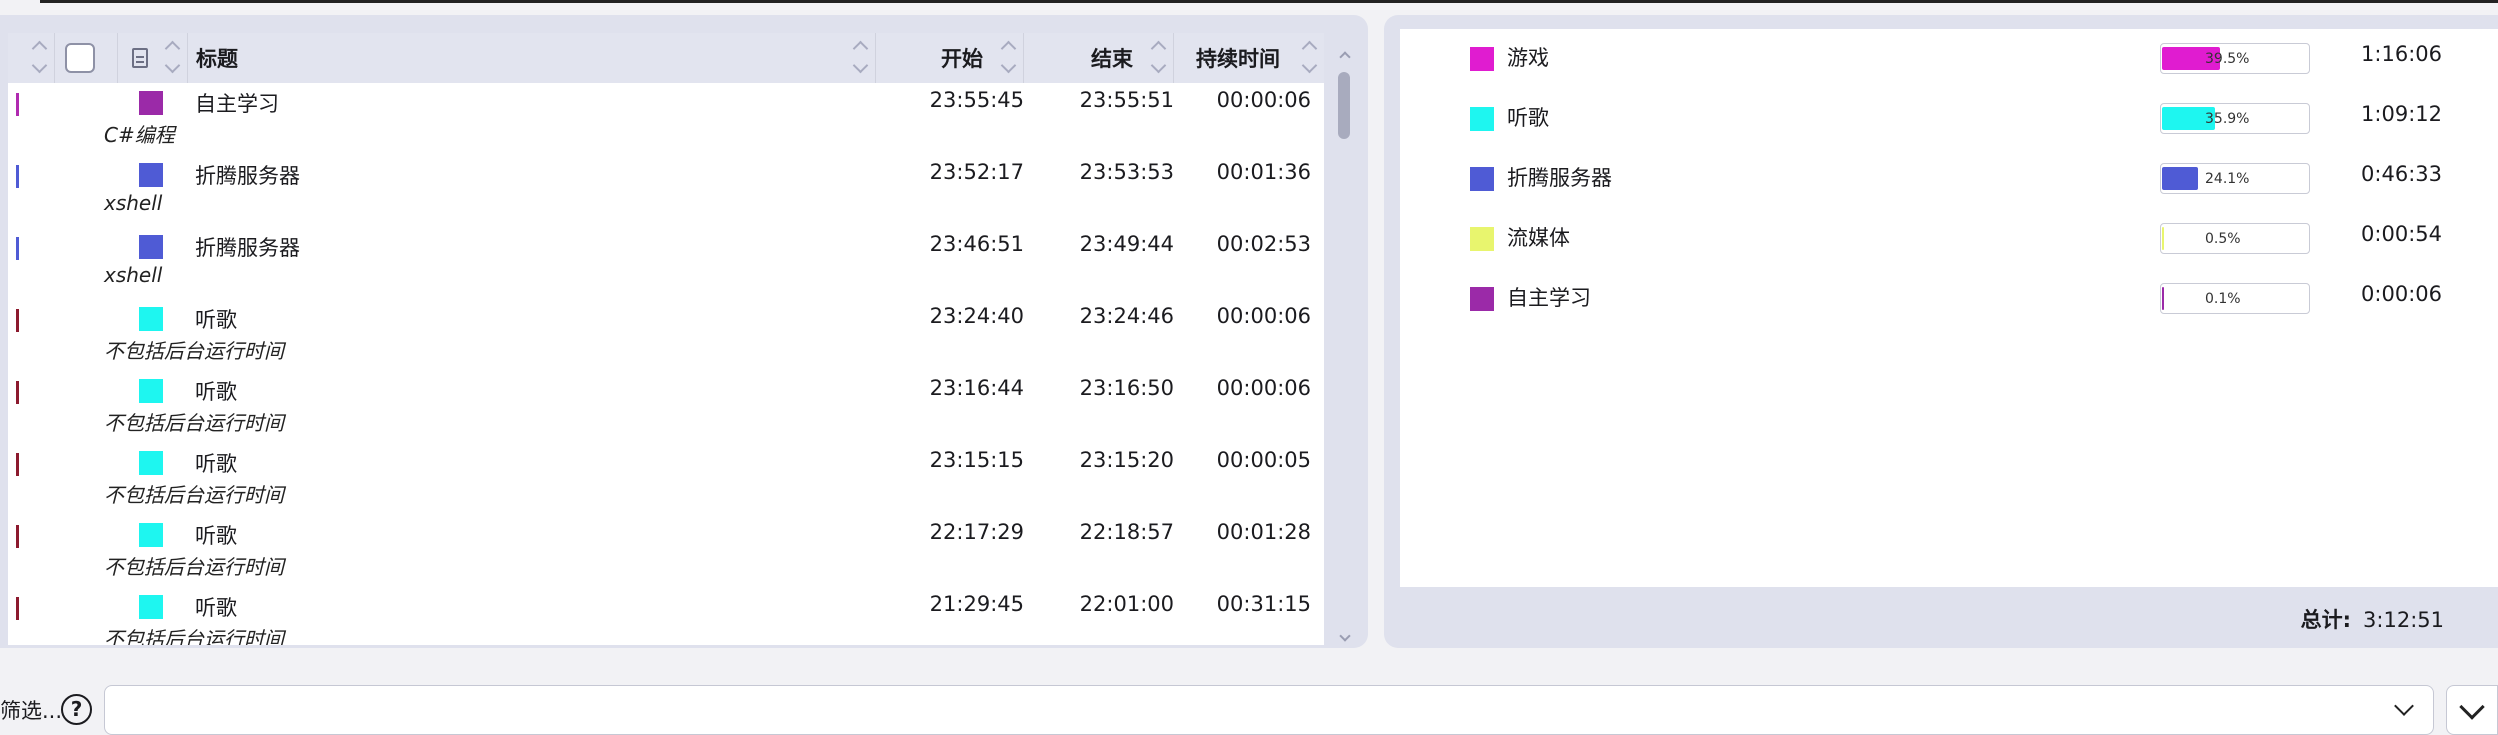  Describe the element at coordinates (2403, 620) in the screenshot. I see `total-value: 3:12:51` at that location.